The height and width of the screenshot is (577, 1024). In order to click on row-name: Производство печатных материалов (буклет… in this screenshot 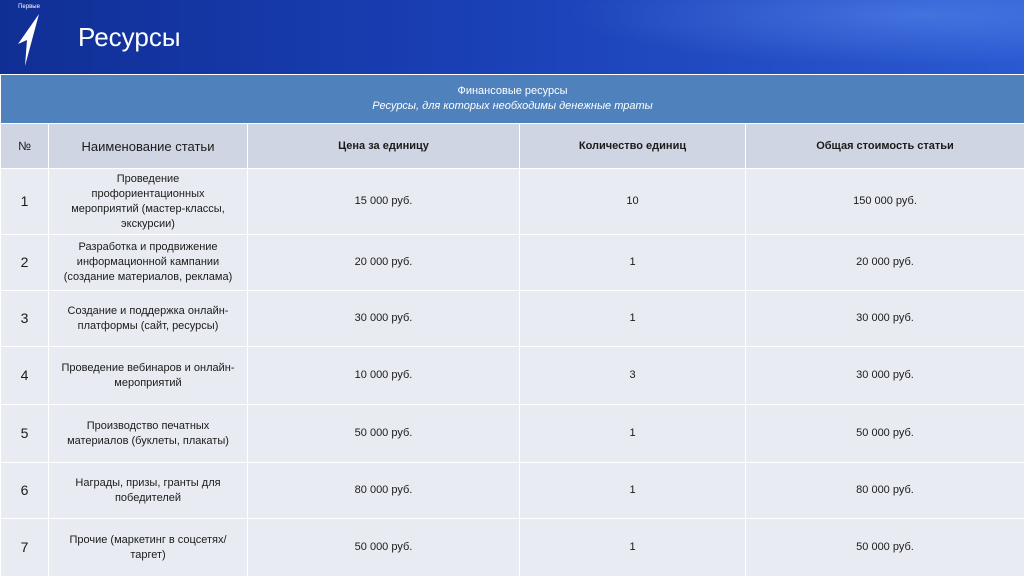, I will do `click(148, 434)`.